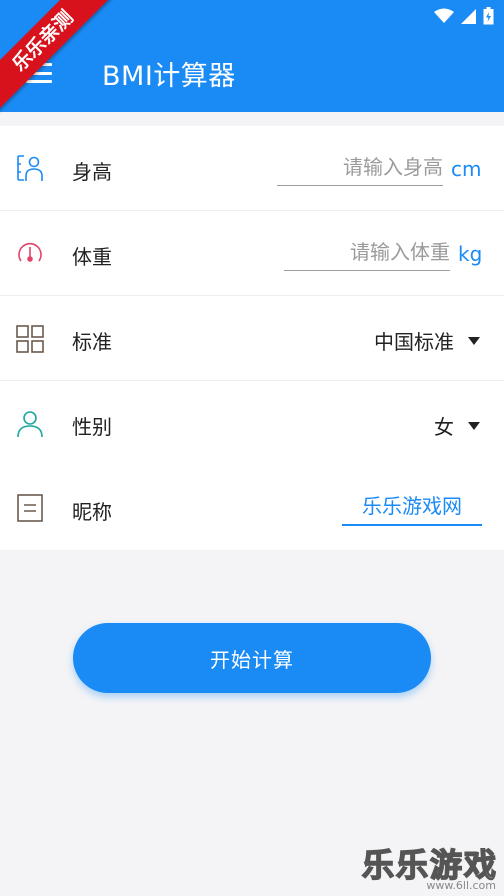  I want to click on gender-value: 女, so click(444, 427).